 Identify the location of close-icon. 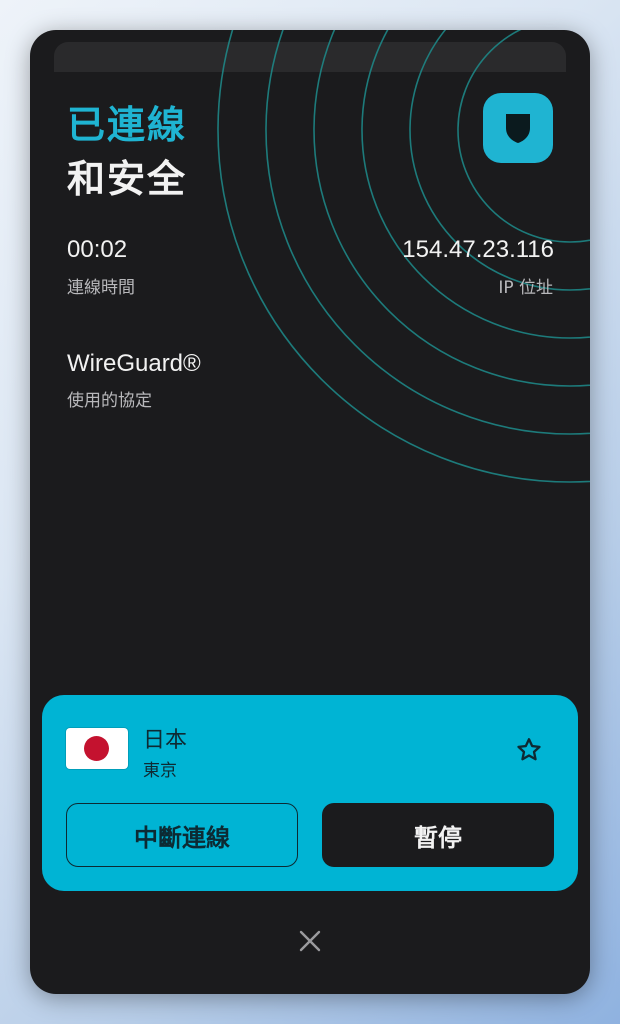
(310, 941).